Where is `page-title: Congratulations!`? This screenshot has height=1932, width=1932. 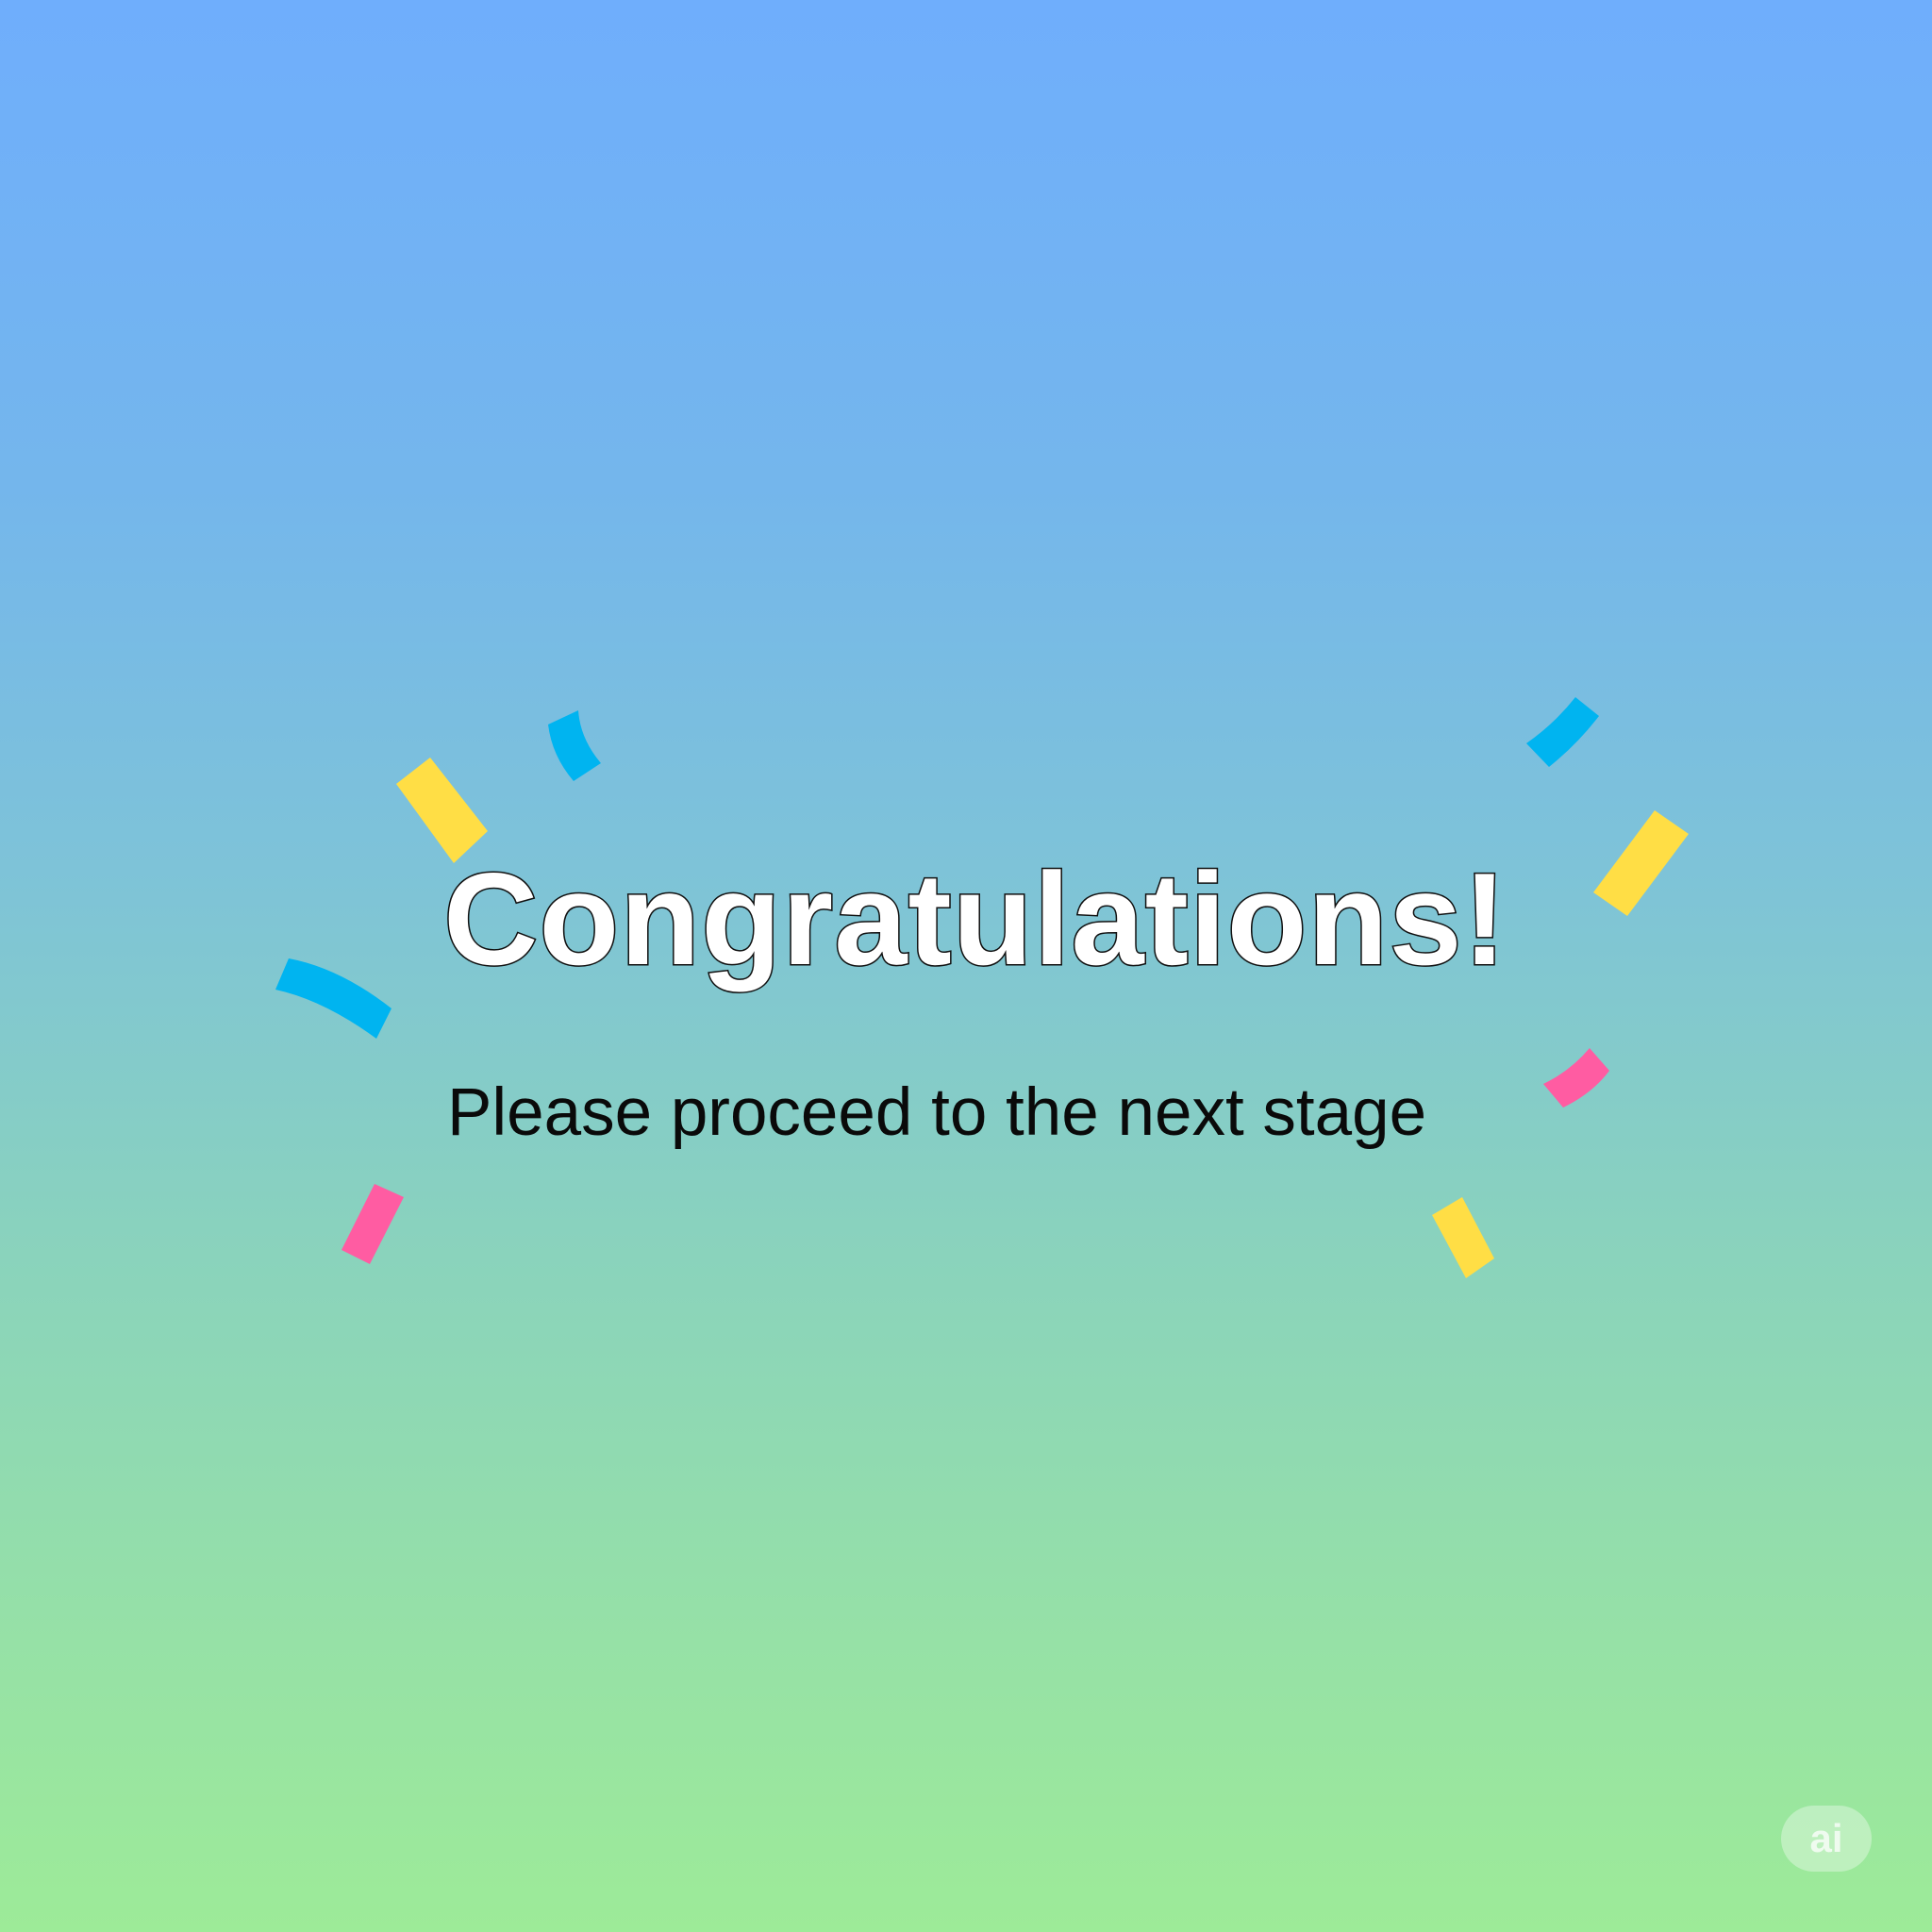
page-title: Congratulations! is located at coordinates (975, 919).